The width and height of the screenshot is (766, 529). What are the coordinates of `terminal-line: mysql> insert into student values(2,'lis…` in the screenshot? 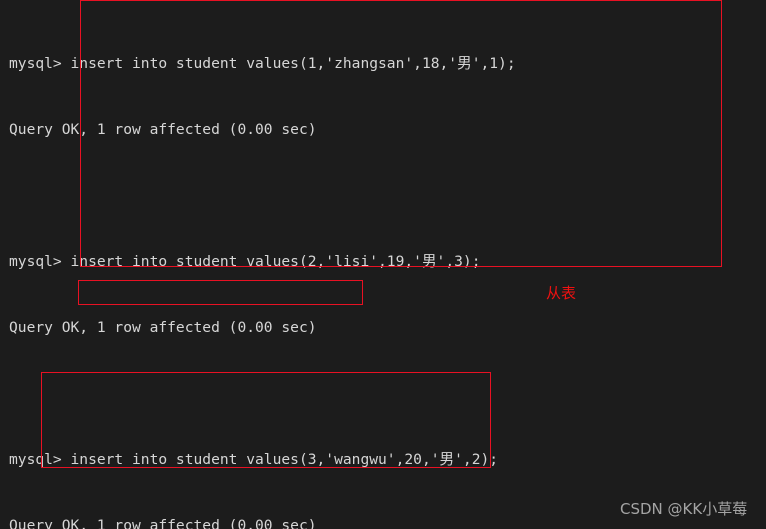 It's located at (245, 261).